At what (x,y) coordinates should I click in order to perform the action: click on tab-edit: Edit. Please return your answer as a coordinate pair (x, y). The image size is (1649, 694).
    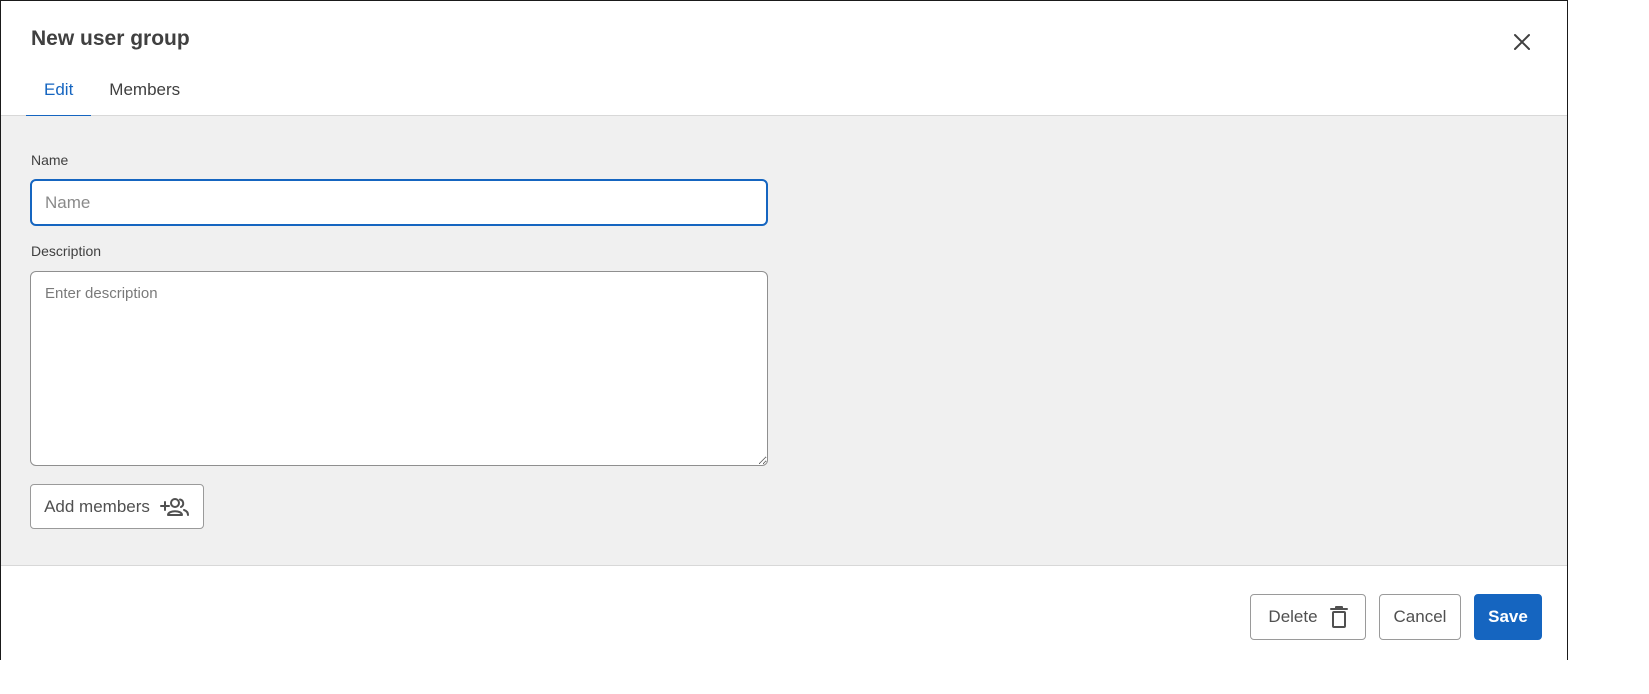
    Looking at the image, I should click on (59, 90).